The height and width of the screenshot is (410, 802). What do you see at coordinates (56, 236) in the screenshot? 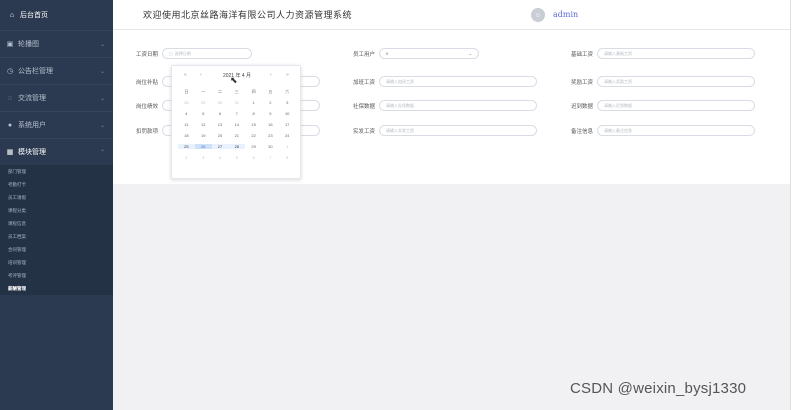
I see `sidebar-sub-archive: 员工档案` at bounding box center [56, 236].